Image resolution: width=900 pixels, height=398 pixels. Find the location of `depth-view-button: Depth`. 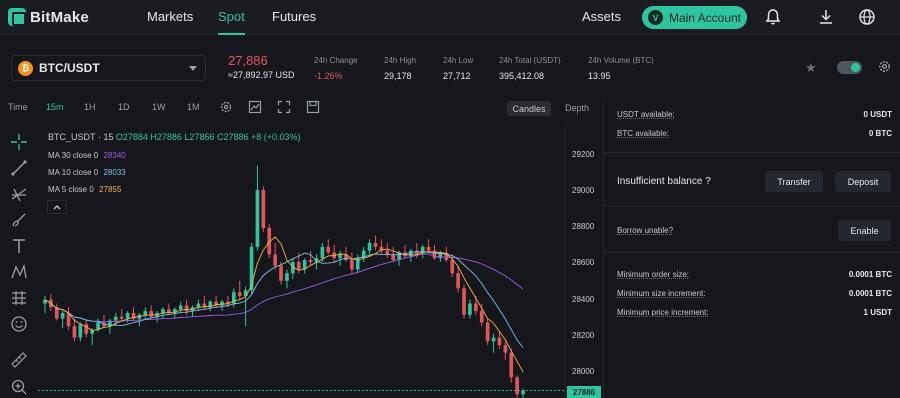

depth-view-button: Depth is located at coordinates (577, 108).